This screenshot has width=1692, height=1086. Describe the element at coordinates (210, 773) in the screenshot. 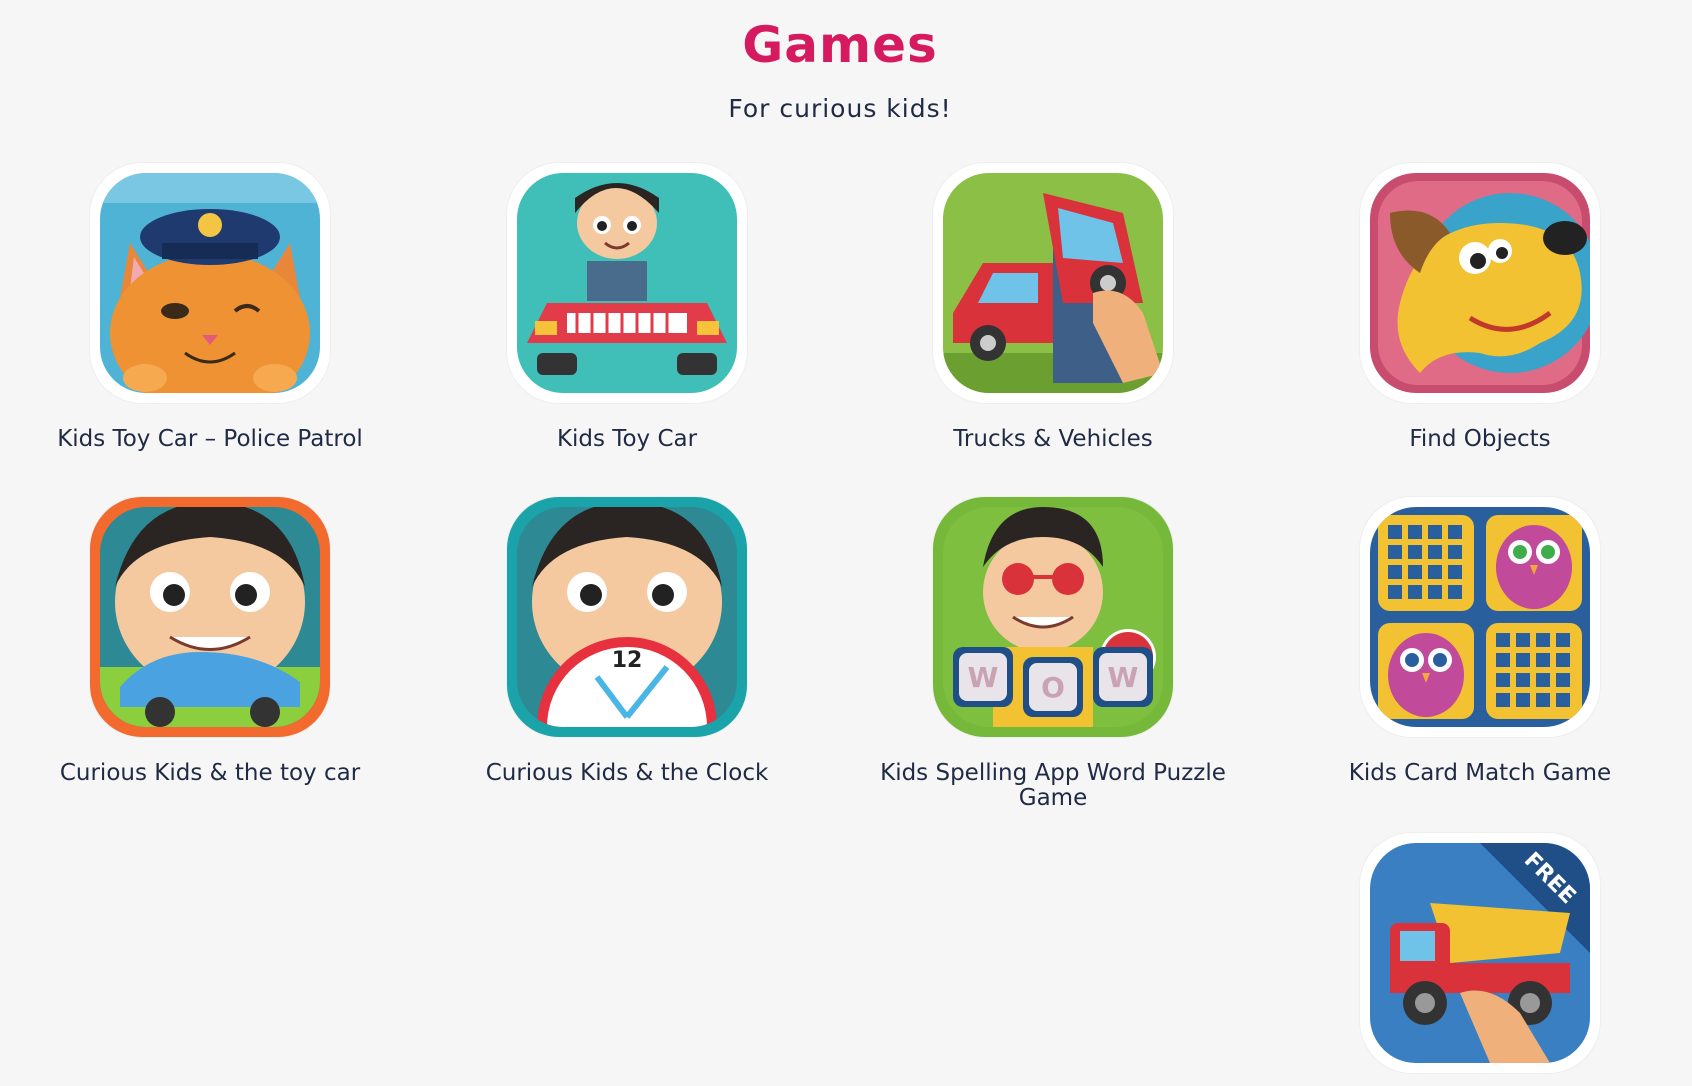

I see `game-title: Curious Kids & the toy car` at that location.